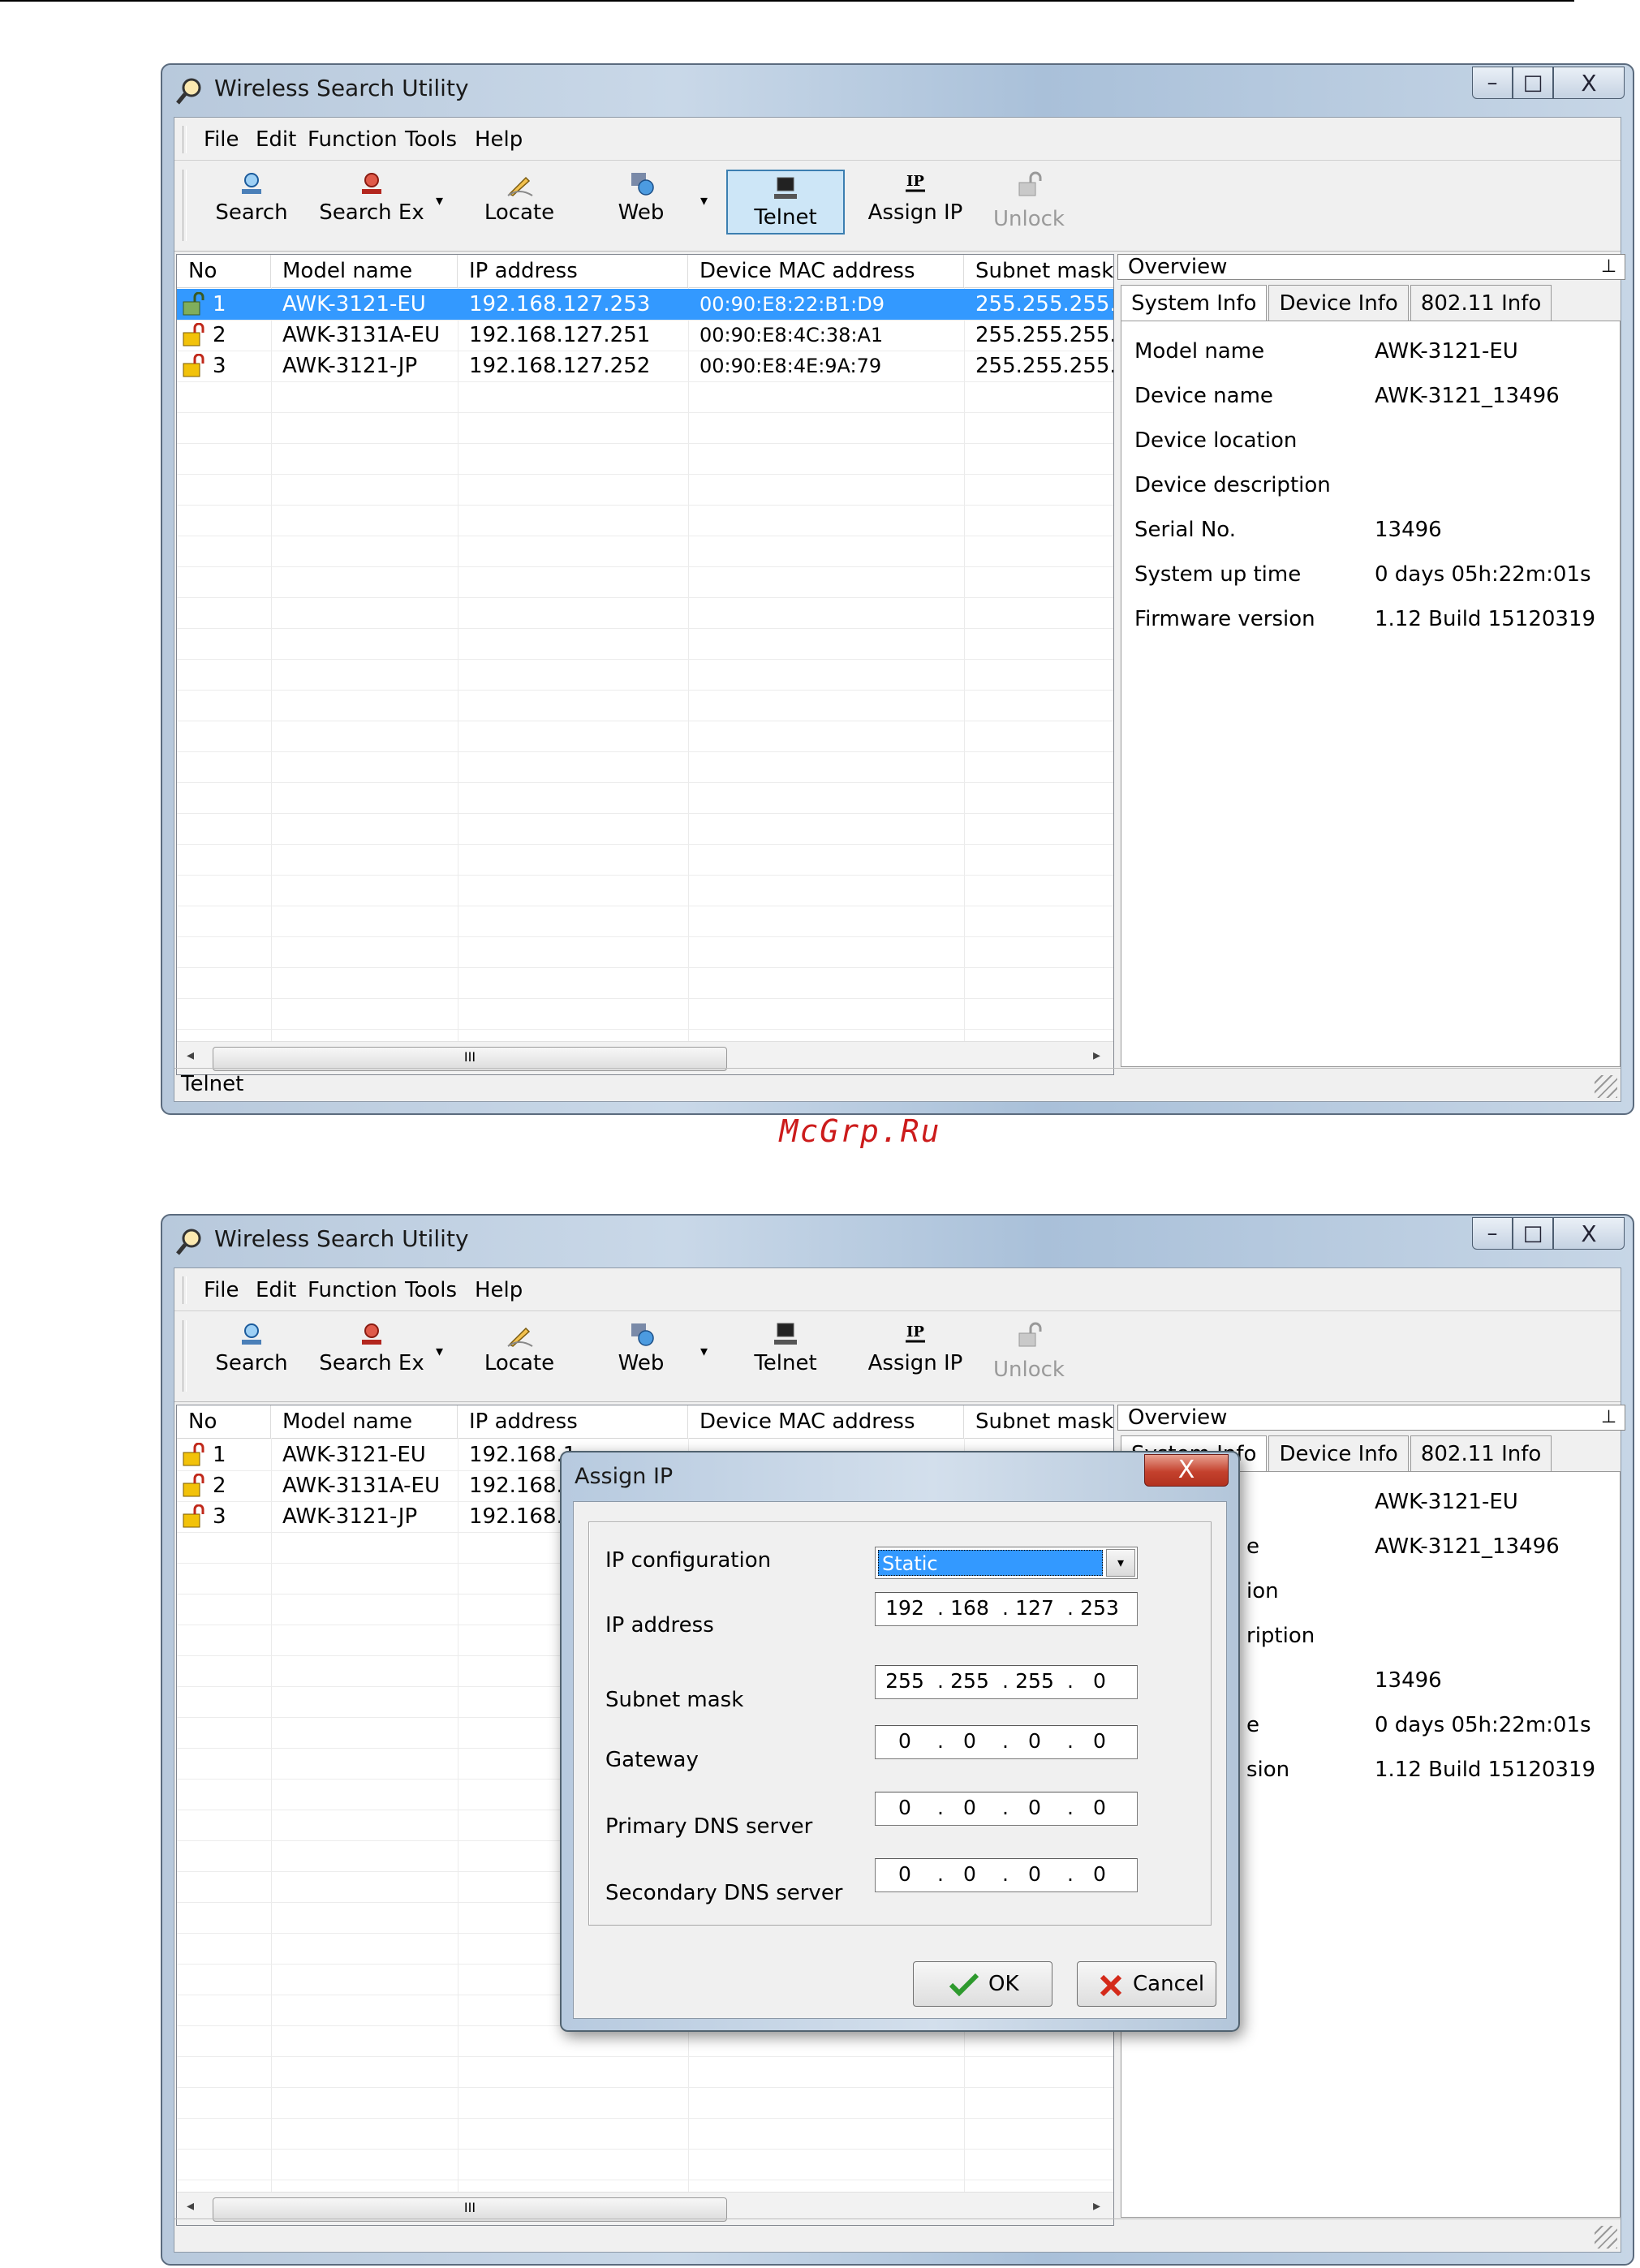 This screenshot has width=1640, height=2268. I want to click on locked-device-icon, so click(194, 334).